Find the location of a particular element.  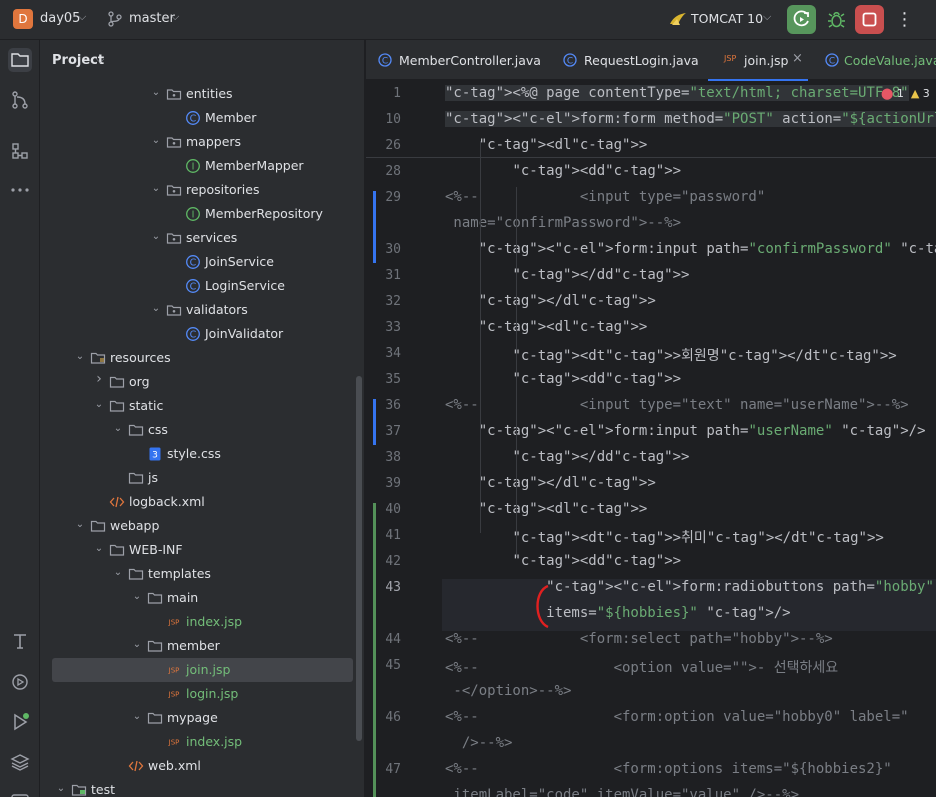

tree-item: I MemberMapper is located at coordinates (202, 166).